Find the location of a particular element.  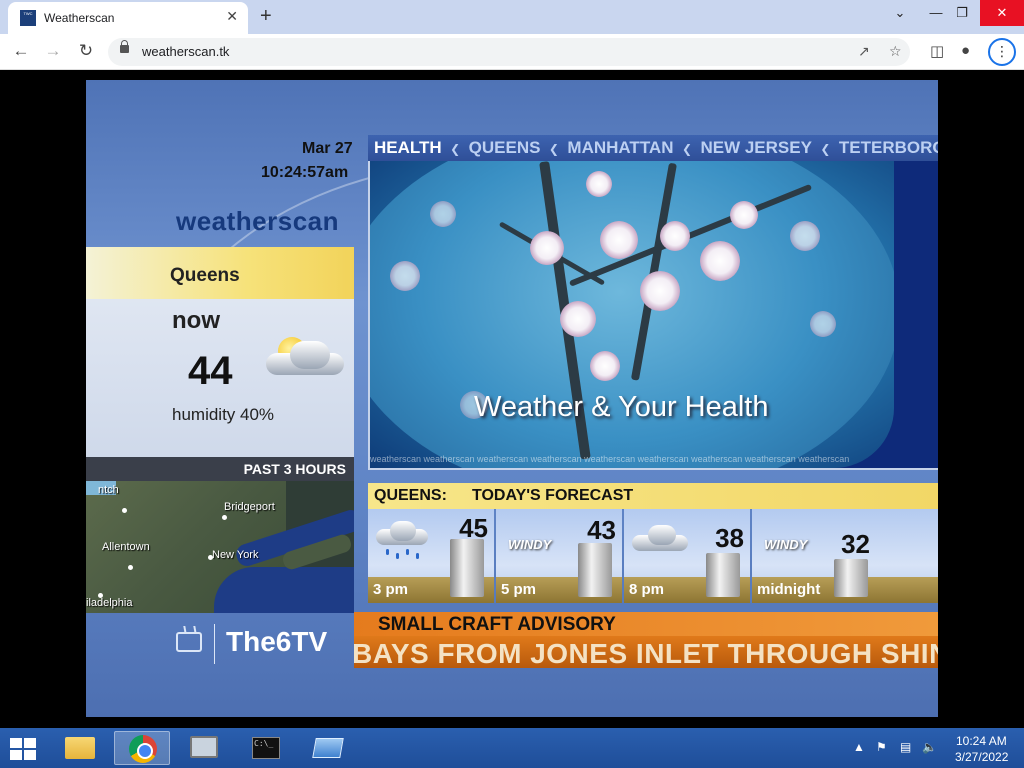

taskbar-chrome is located at coordinates (142, 748).